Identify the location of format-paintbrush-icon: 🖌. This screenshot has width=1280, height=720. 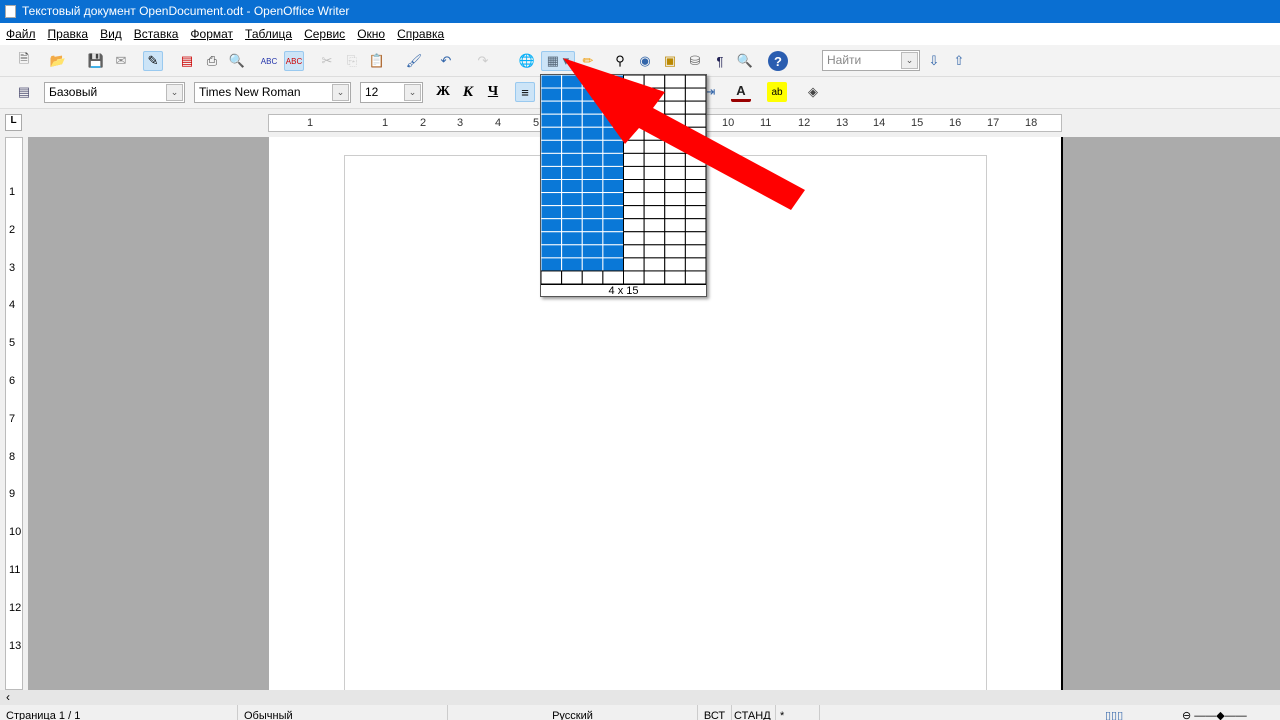
(414, 61).